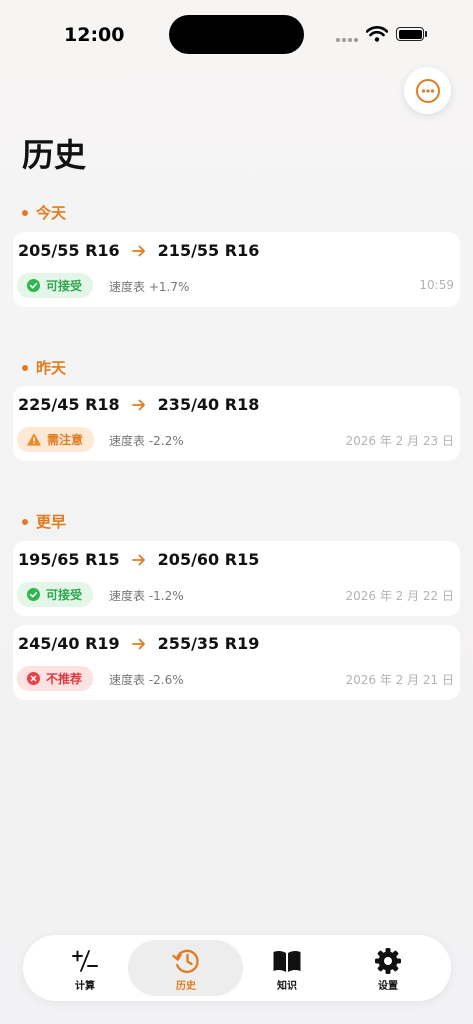  Describe the element at coordinates (69, 250) in the screenshot. I see `original-size: 205/55 R16` at that location.